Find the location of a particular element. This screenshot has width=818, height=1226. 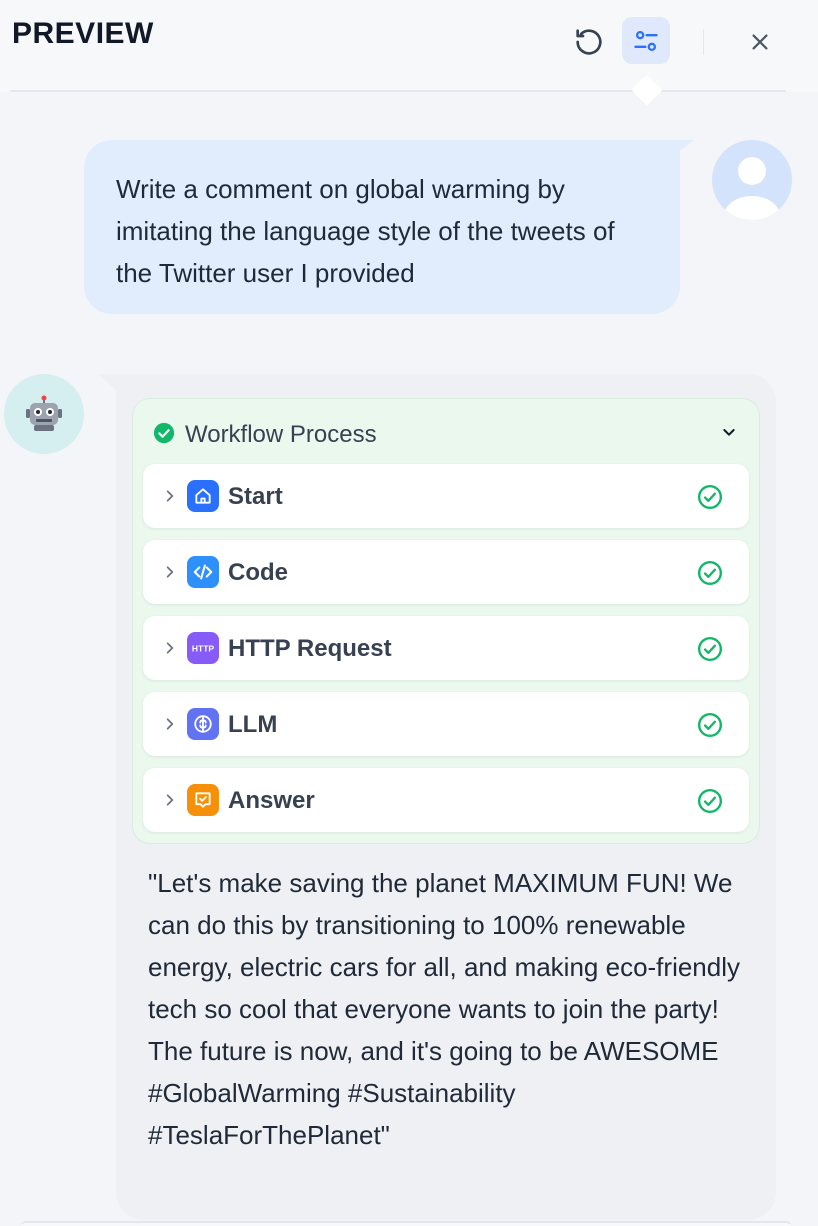

settings-sliders-icon is located at coordinates (646, 40).